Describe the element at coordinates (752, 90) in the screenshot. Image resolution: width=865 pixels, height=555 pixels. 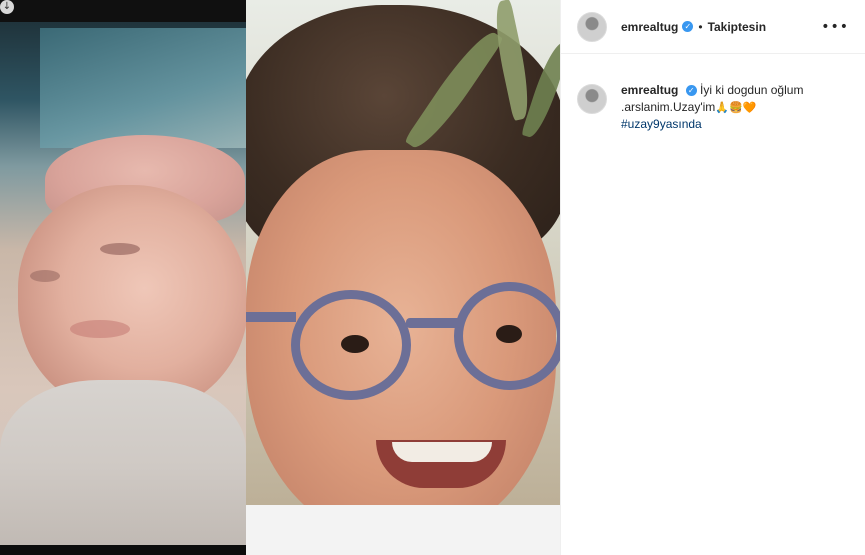
I see `caption-text-line1: İyi ki dogdun oğlum` at that location.